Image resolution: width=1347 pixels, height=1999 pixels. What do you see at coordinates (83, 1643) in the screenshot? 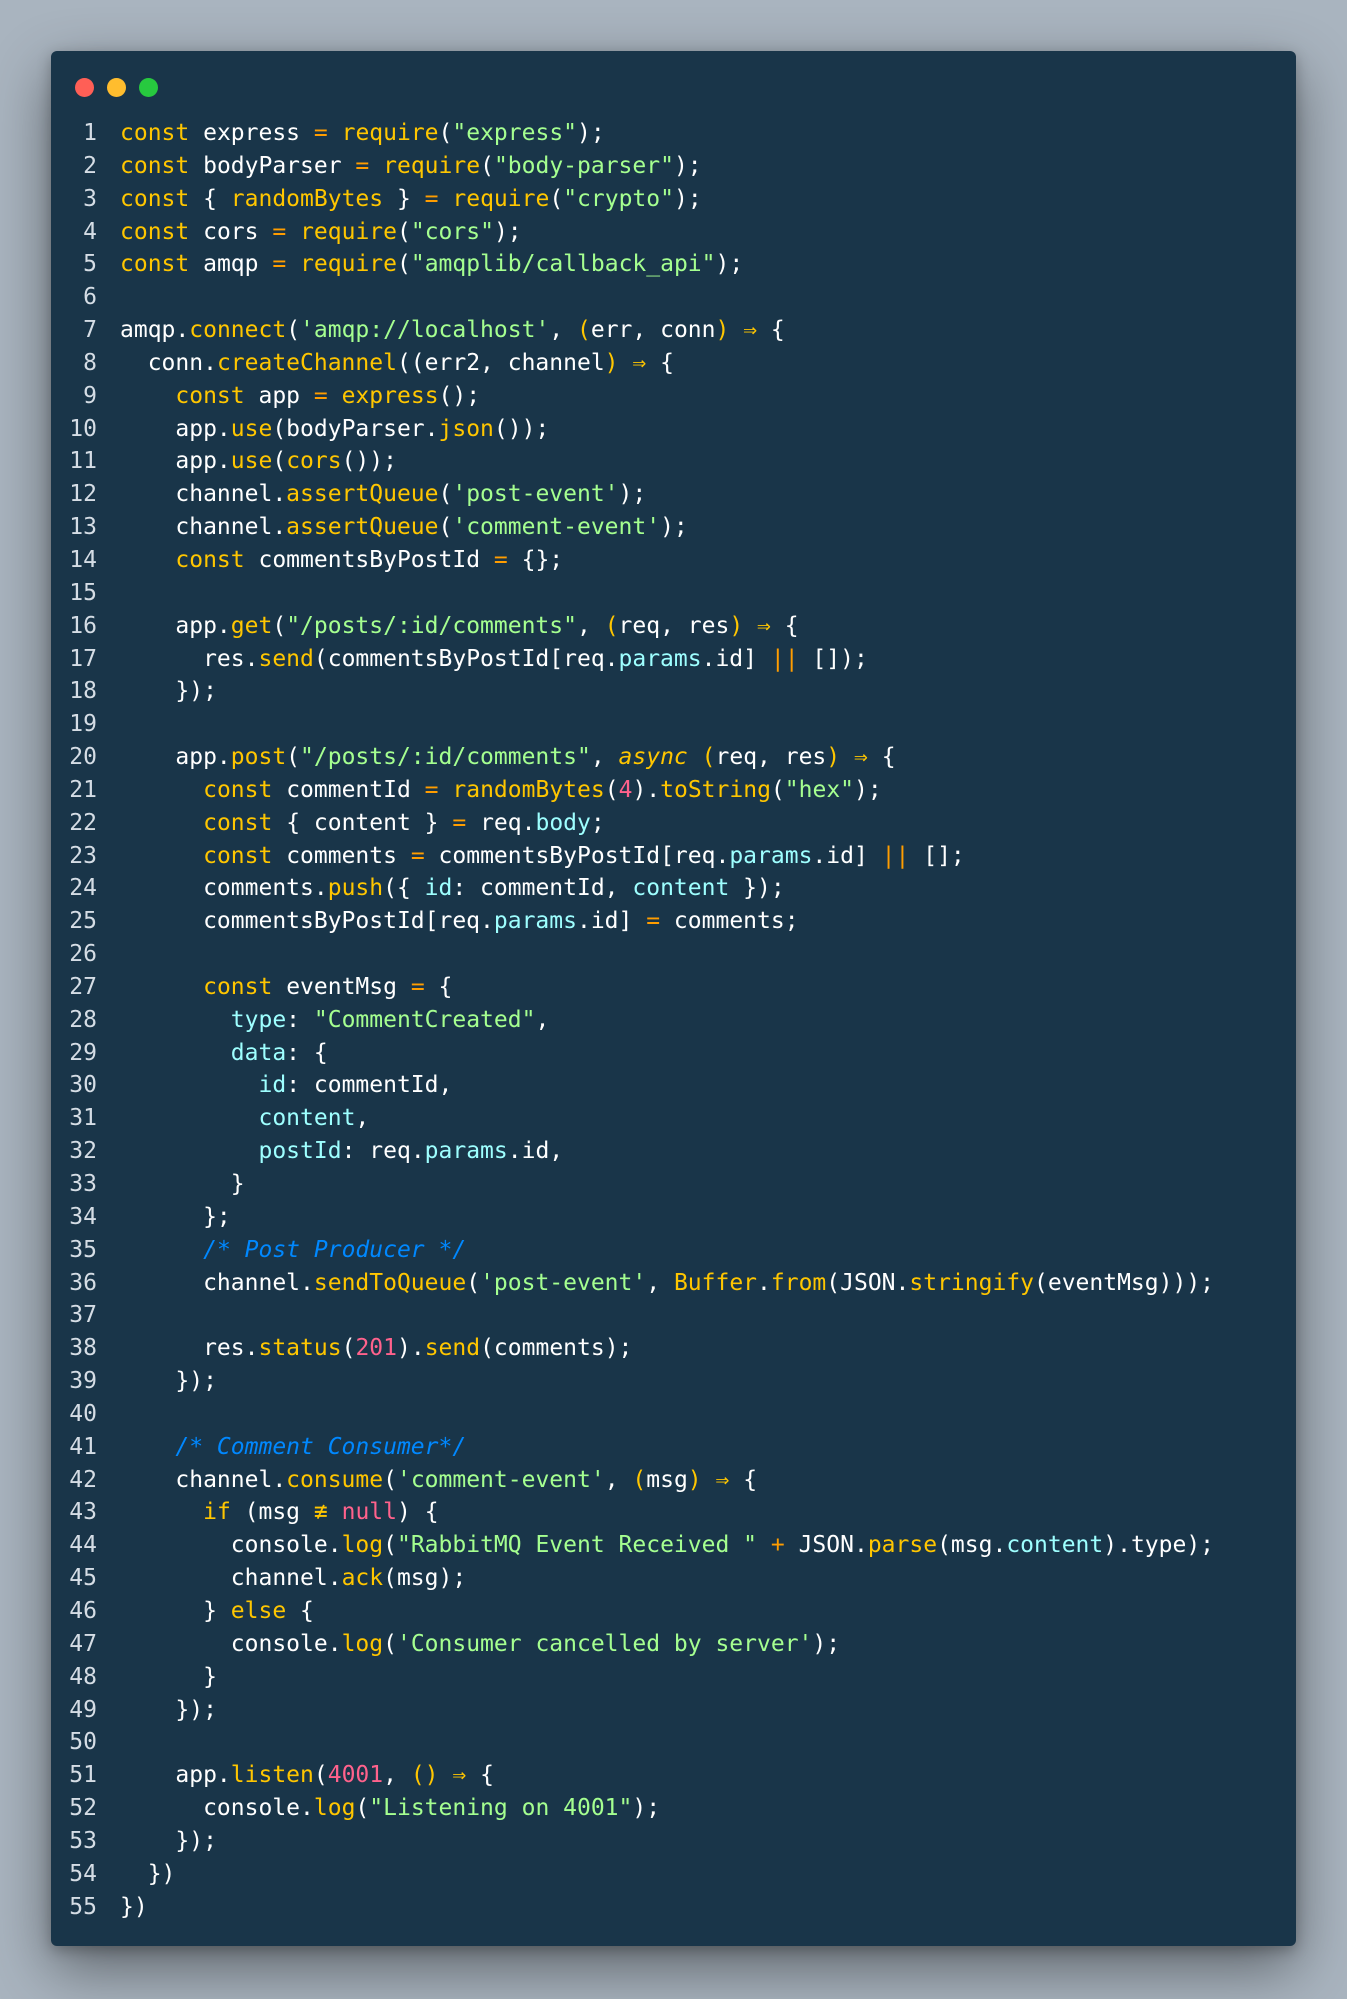
I see `line-number: 47` at bounding box center [83, 1643].